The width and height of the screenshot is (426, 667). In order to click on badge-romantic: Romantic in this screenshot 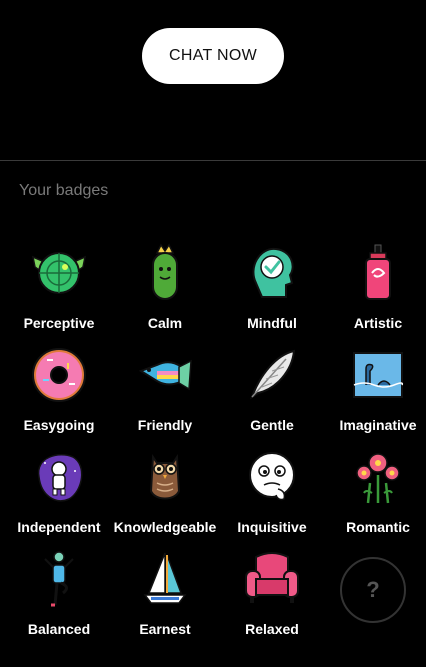, I will do `click(375, 497)`.